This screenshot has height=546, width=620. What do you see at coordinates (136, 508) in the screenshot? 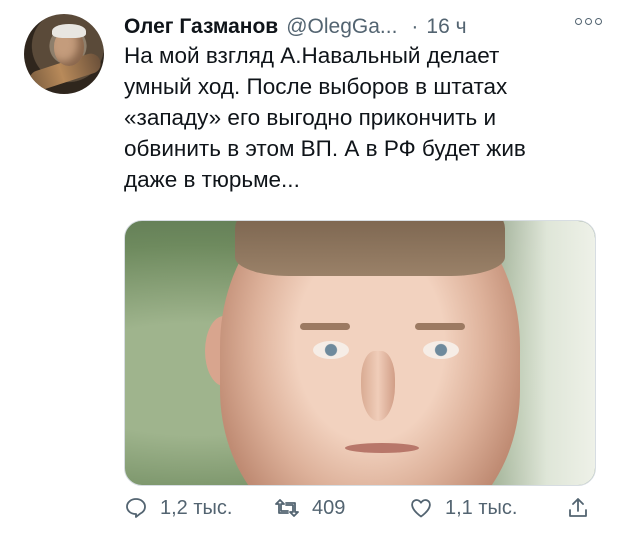
I see `reply-icon` at bounding box center [136, 508].